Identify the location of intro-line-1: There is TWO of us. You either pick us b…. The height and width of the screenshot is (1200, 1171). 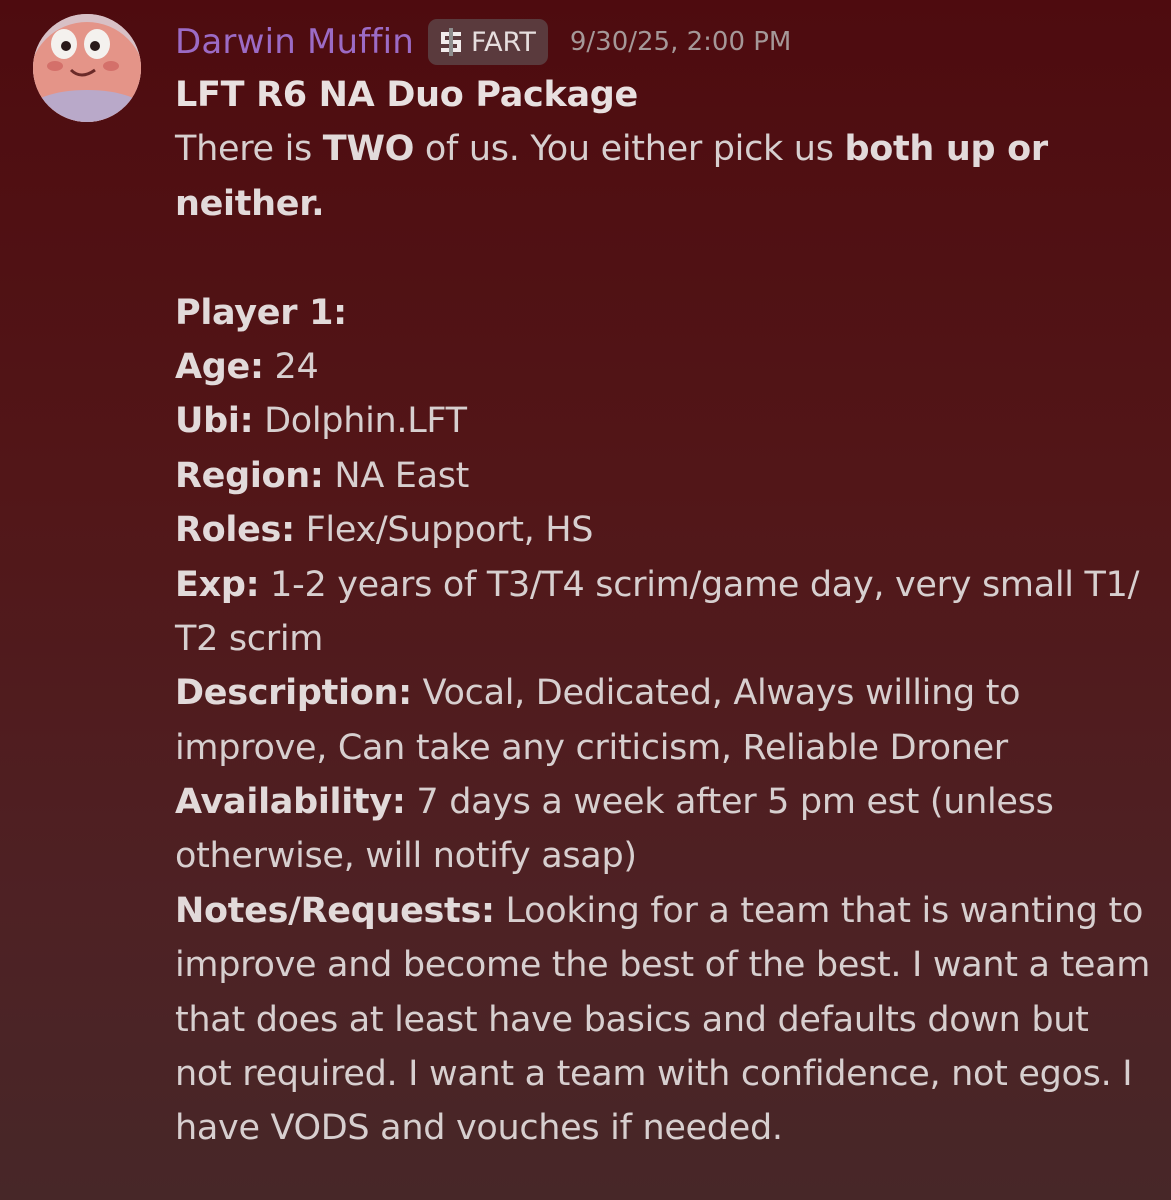
(662, 149).